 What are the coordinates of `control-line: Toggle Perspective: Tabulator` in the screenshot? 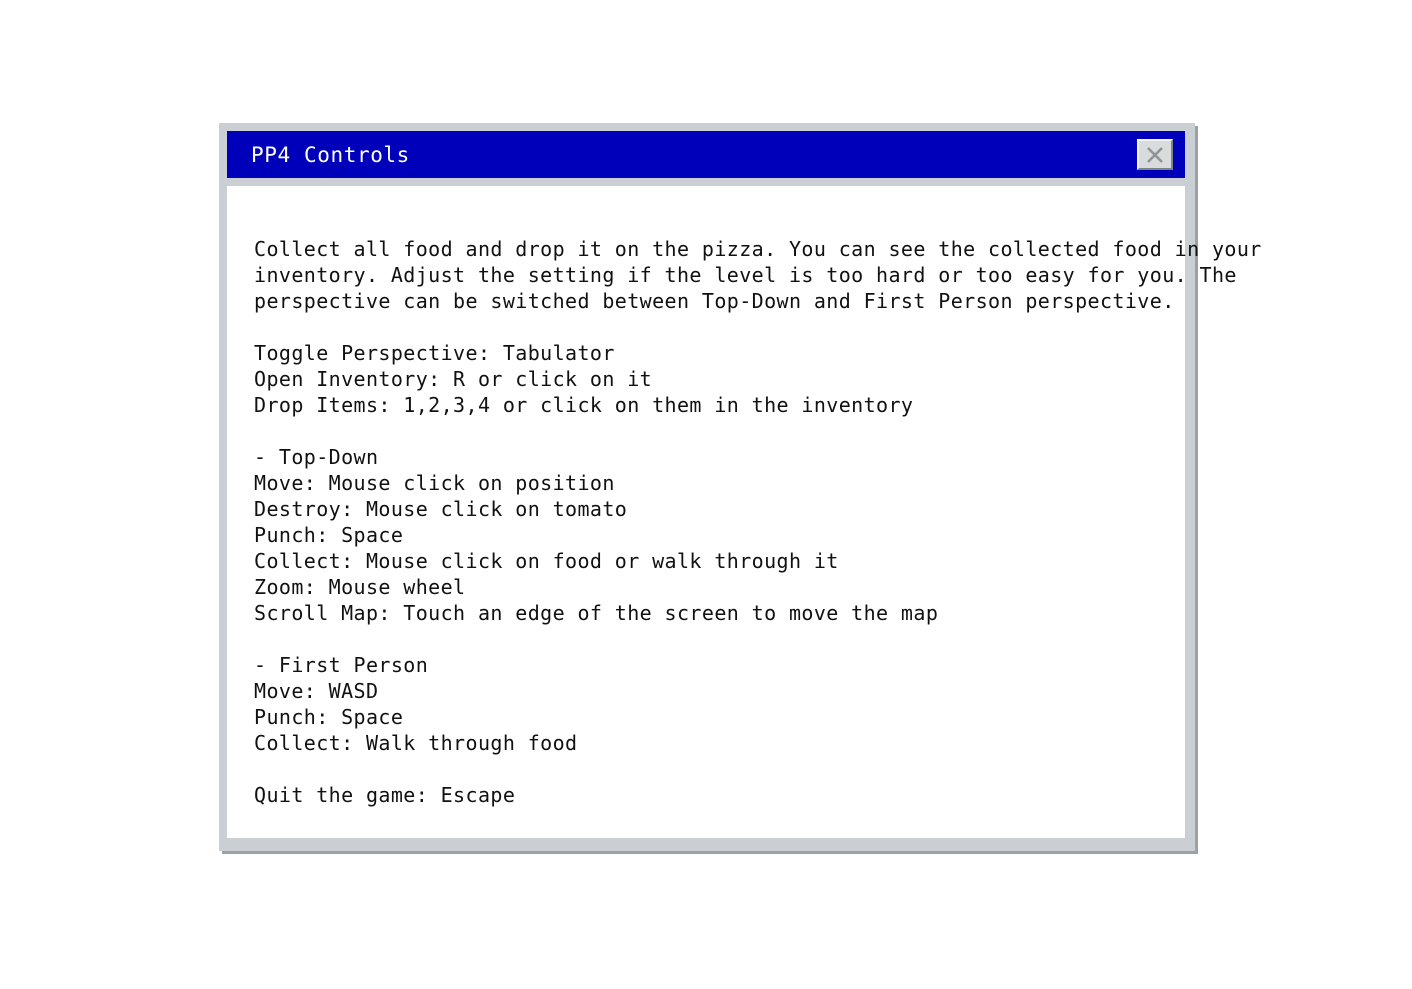 It's located at (434, 353).